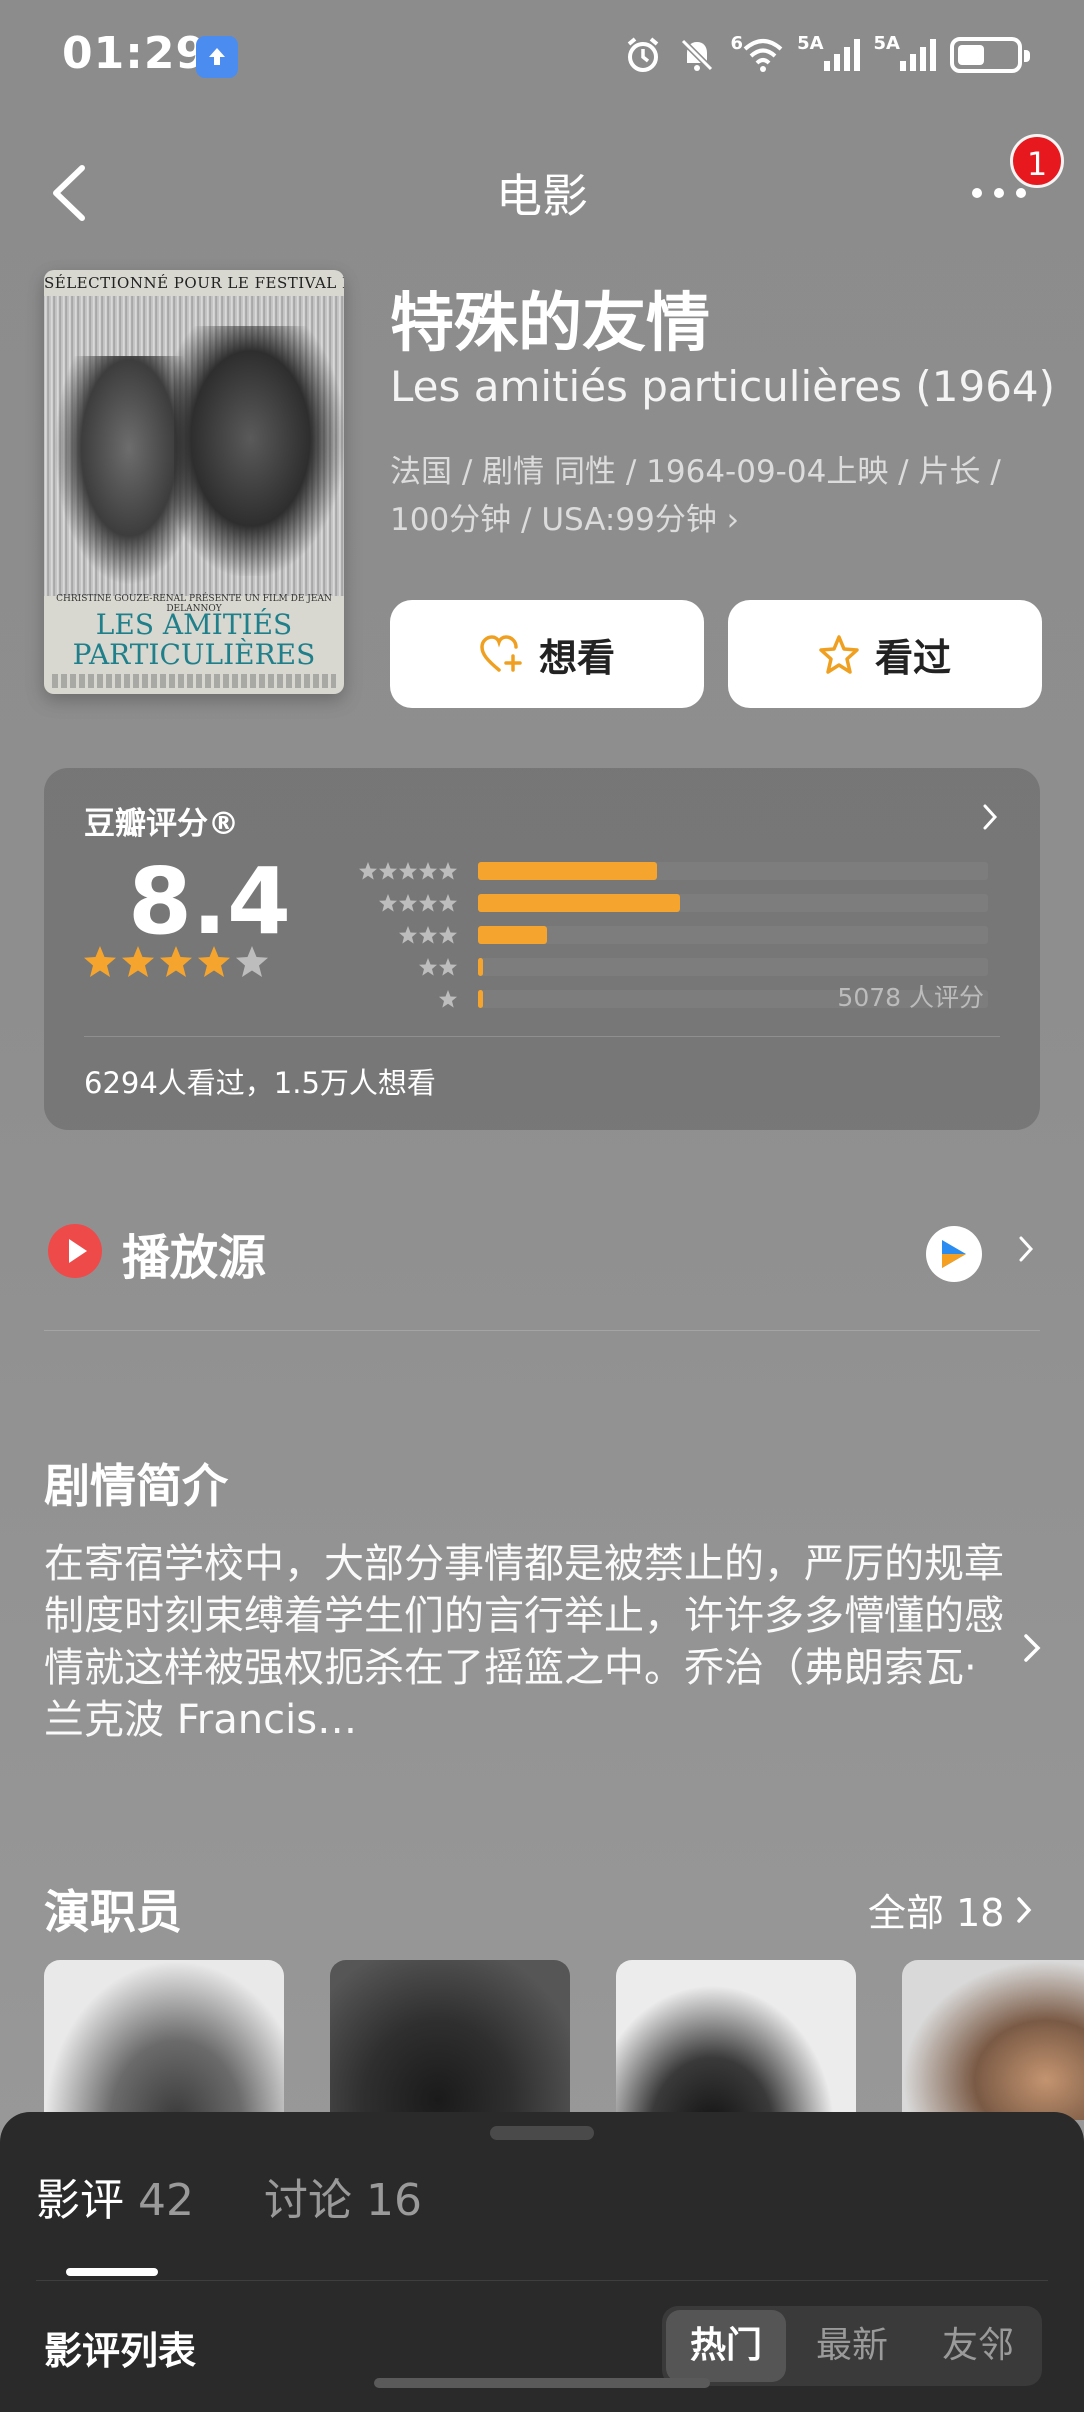 The height and width of the screenshot is (2412, 1084). What do you see at coordinates (194, 654) in the screenshot?
I see `poster-title-line2: PARTICULIÈRES` at bounding box center [194, 654].